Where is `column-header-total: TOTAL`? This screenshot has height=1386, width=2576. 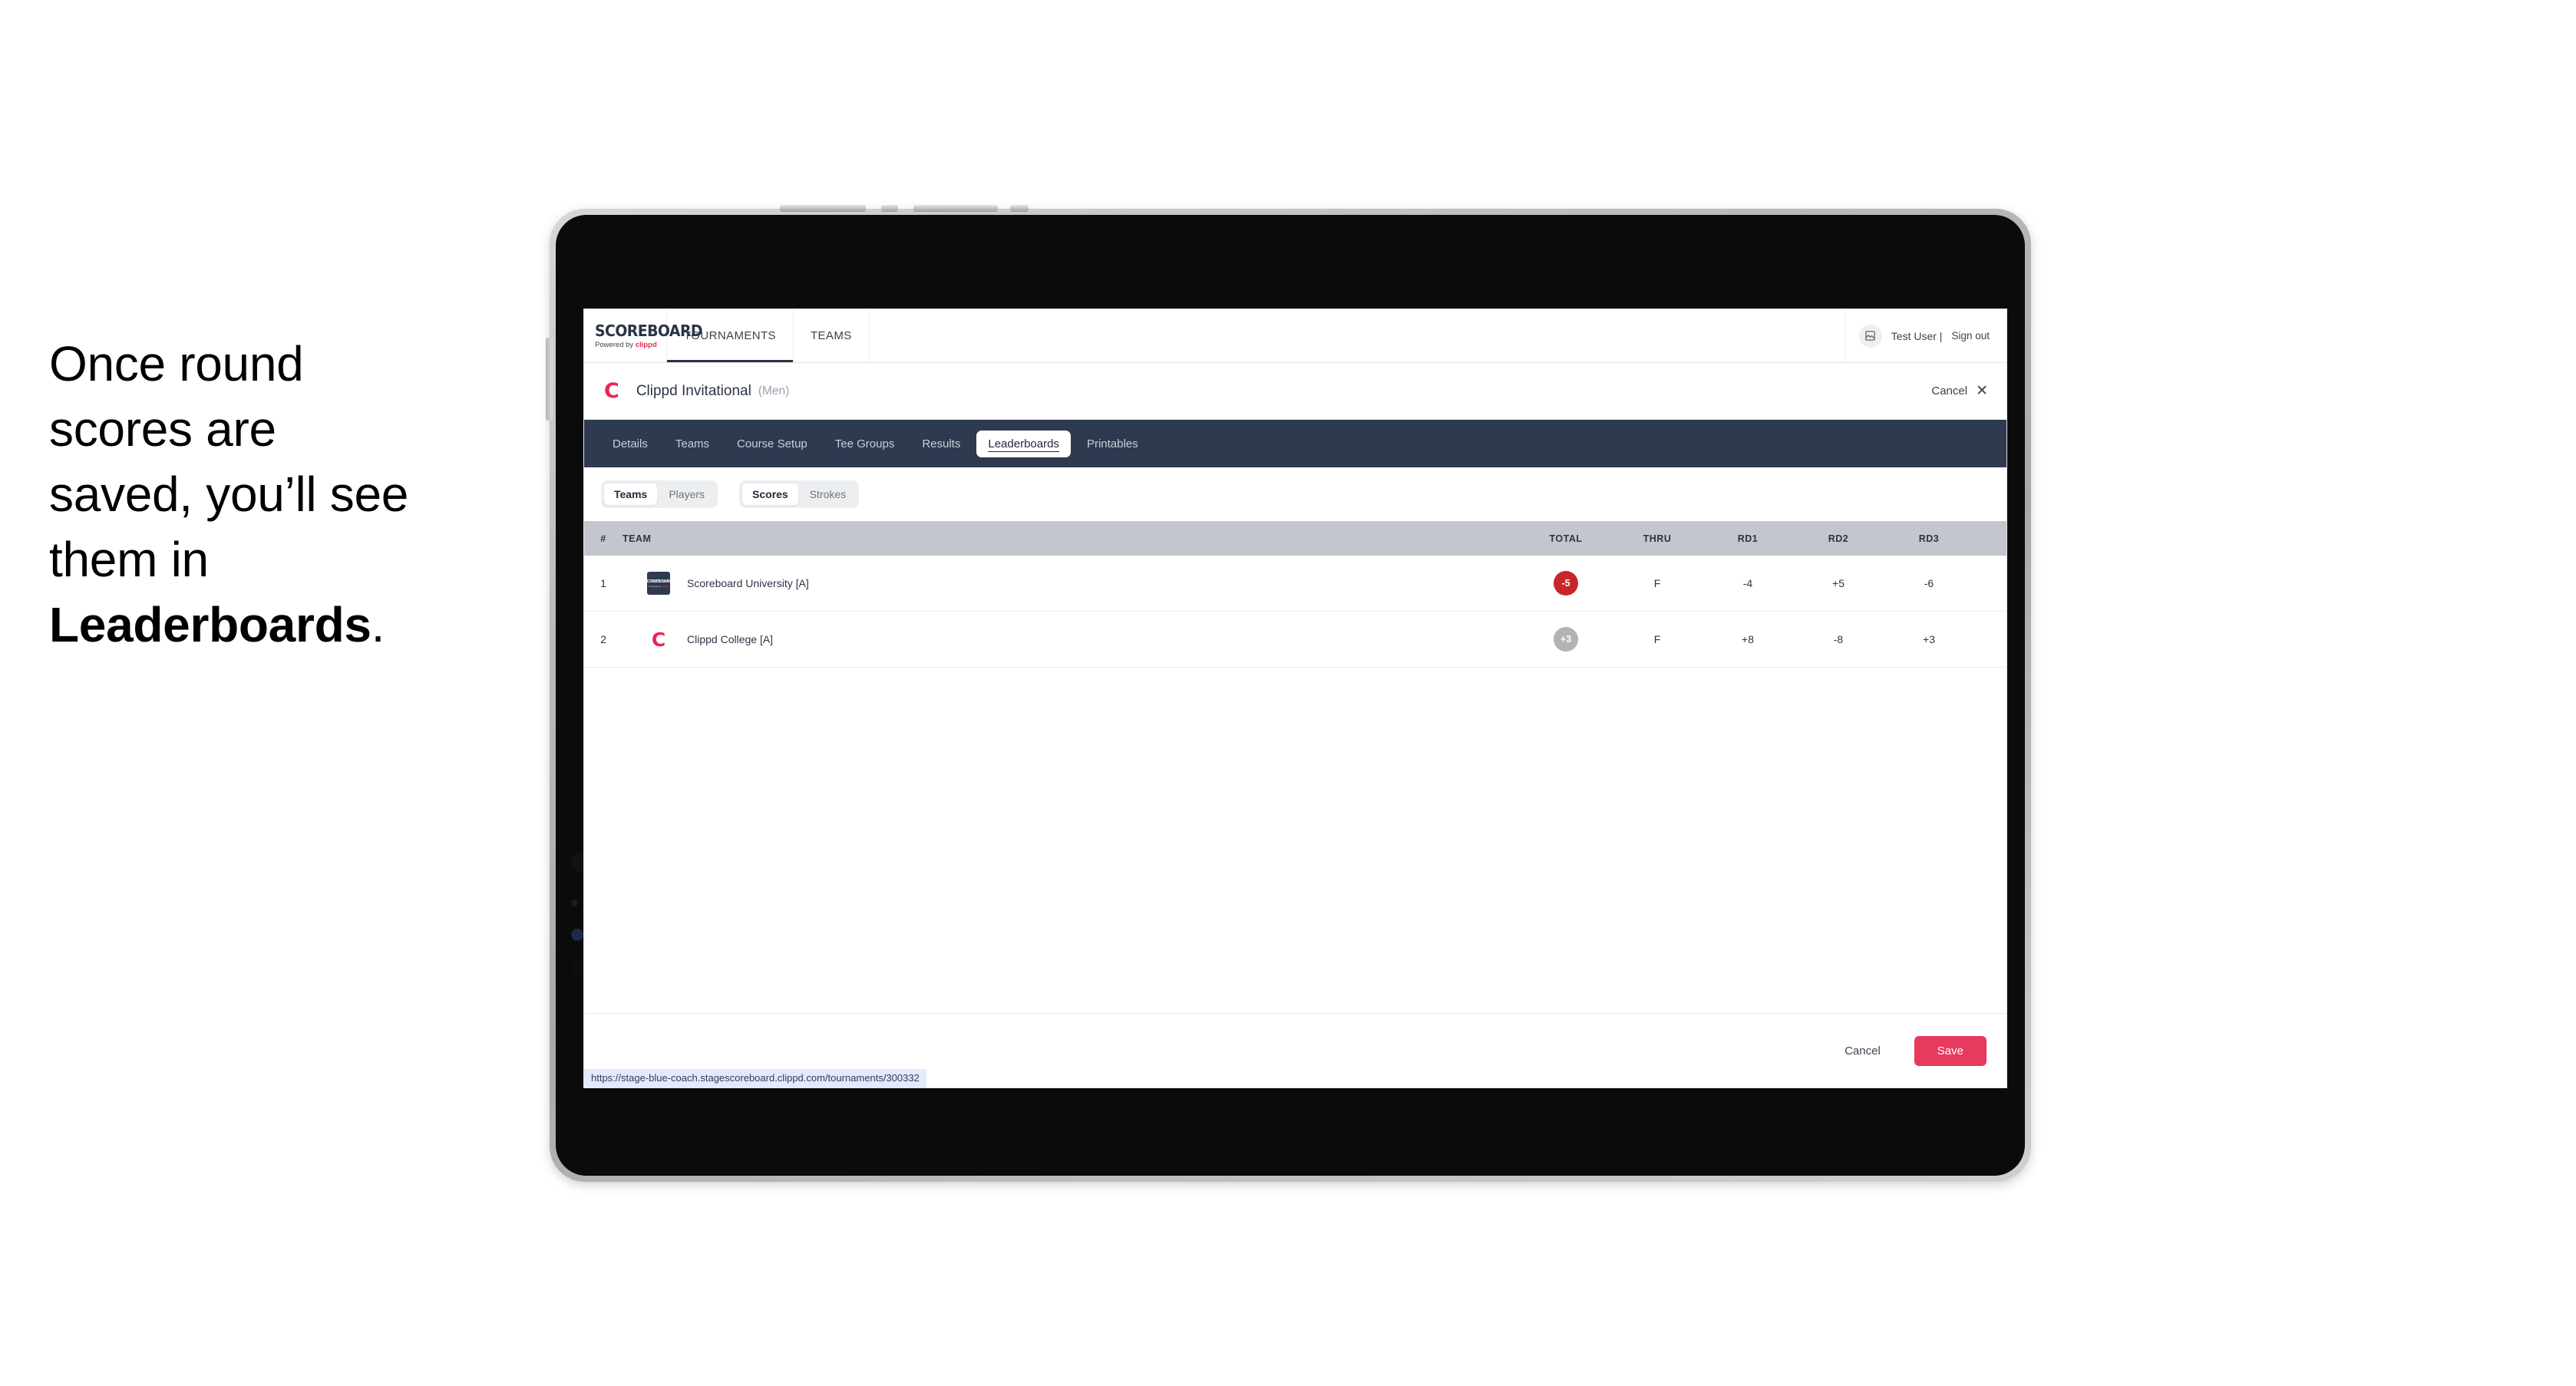
column-header-total: TOTAL is located at coordinates (1566, 538).